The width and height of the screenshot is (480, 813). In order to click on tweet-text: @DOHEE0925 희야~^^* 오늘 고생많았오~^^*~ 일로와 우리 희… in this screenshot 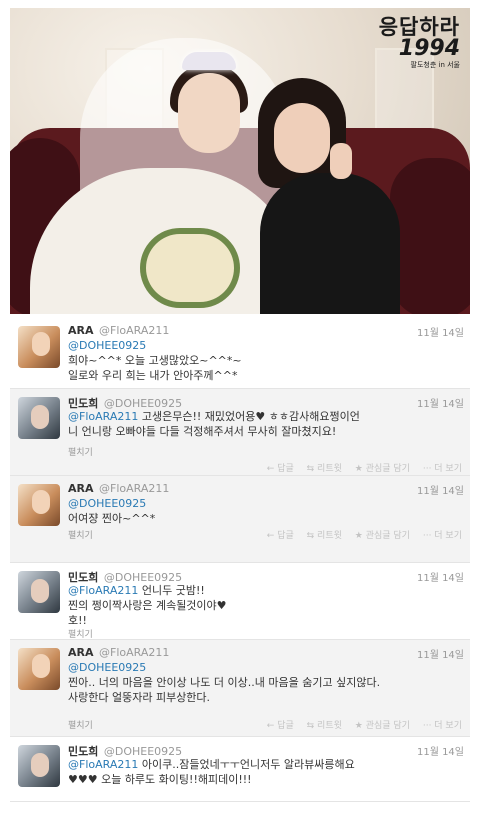, I will do `click(263, 360)`.